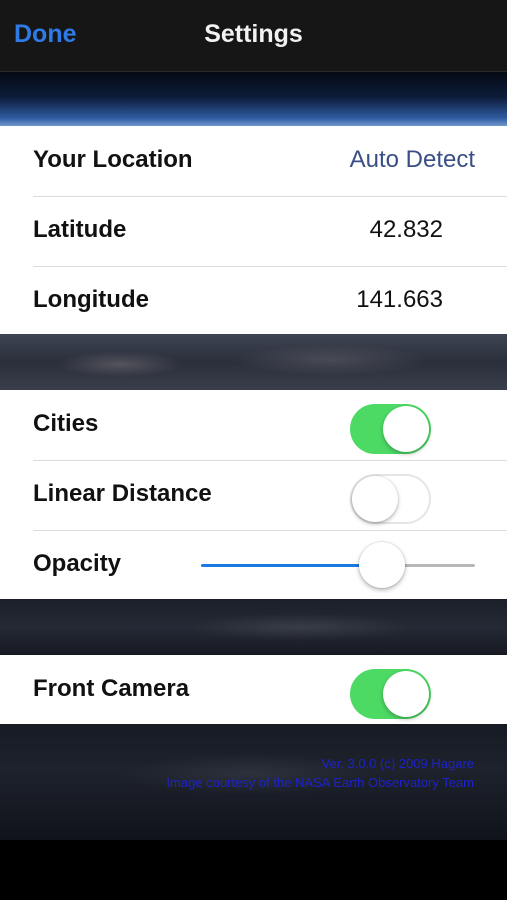  Describe the element at coordinates (291, 565) in the screenshot. I see `slider-fill` at that location.